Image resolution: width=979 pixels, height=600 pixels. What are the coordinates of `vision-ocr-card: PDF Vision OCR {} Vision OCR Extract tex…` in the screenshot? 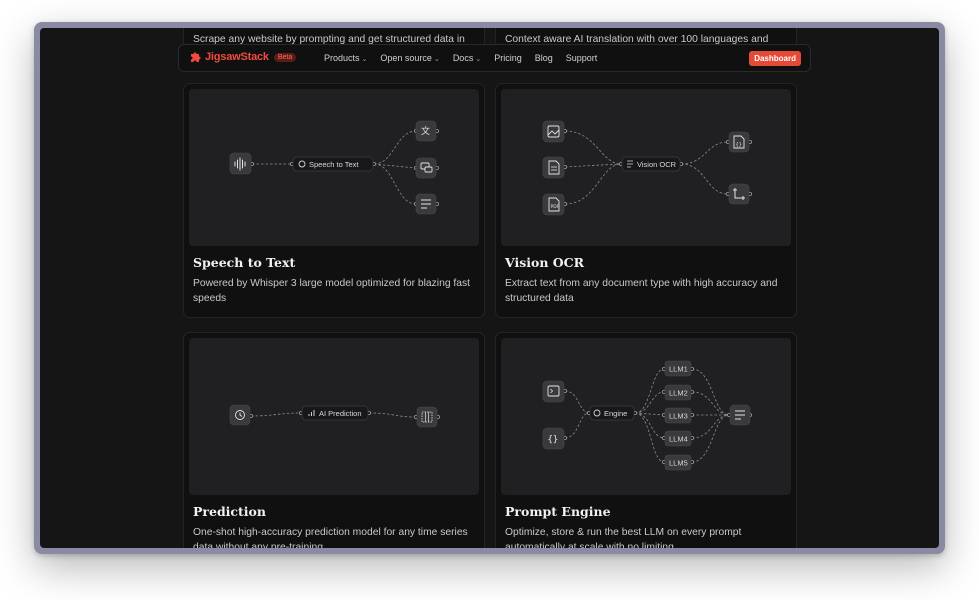 It's located at (646, 200).